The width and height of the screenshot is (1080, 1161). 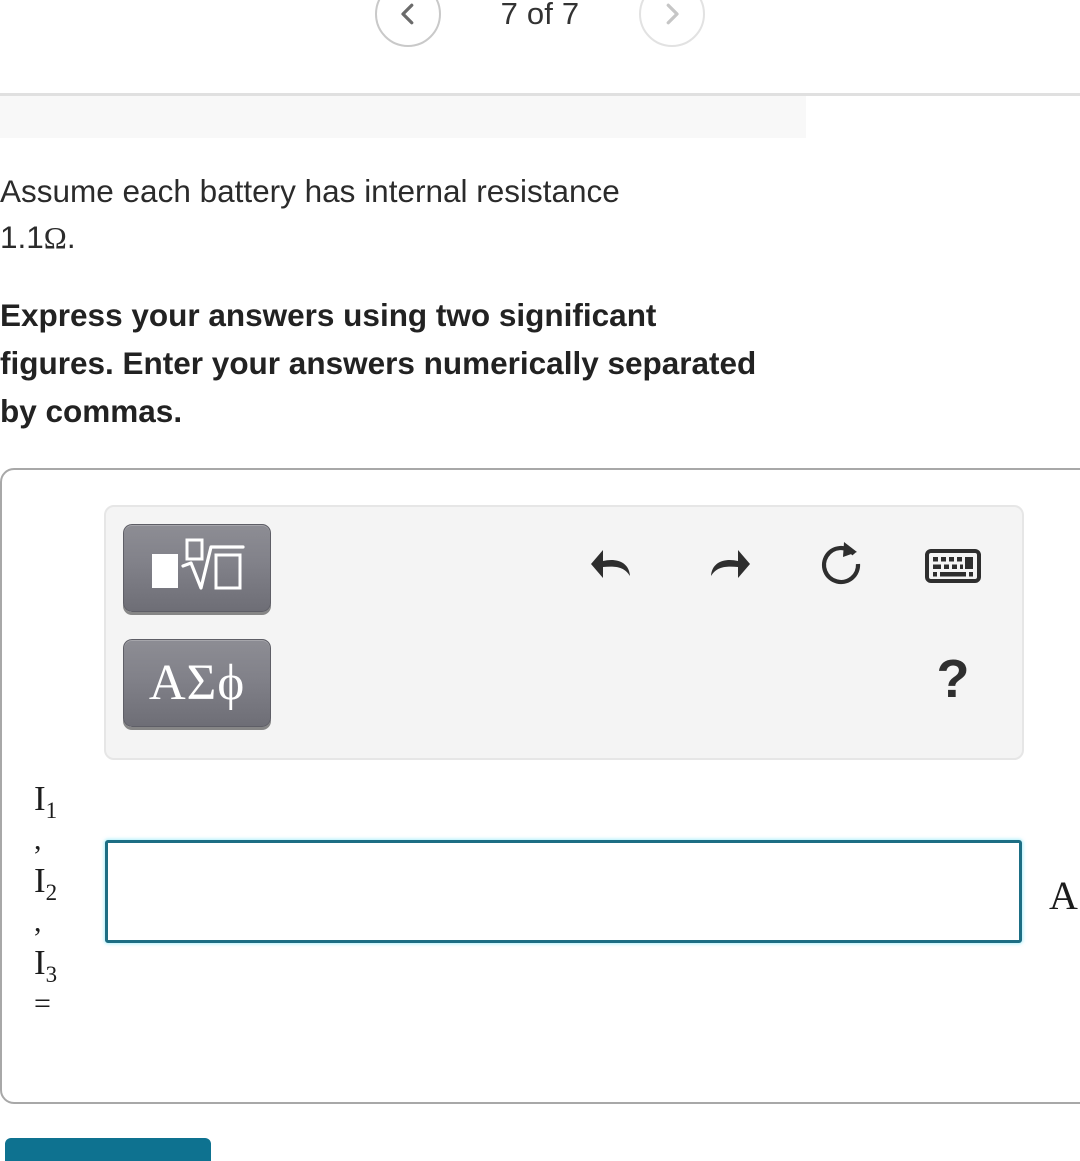 What do you see at coordinates (71, 237) in the screenshot?
I see `statement-period: .` at bounding box center [71, 237].